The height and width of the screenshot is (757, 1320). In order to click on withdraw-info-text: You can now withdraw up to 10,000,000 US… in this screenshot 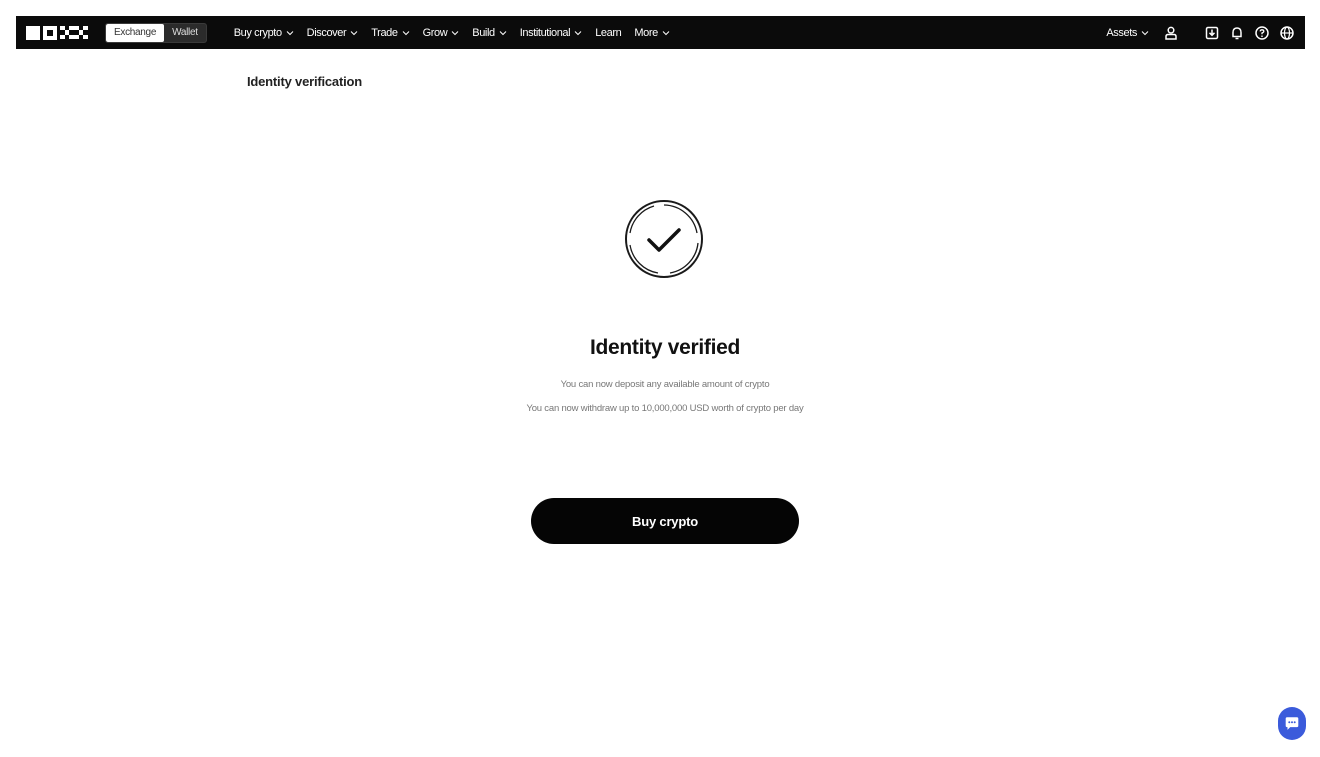, I will do `click(665, 408)`.